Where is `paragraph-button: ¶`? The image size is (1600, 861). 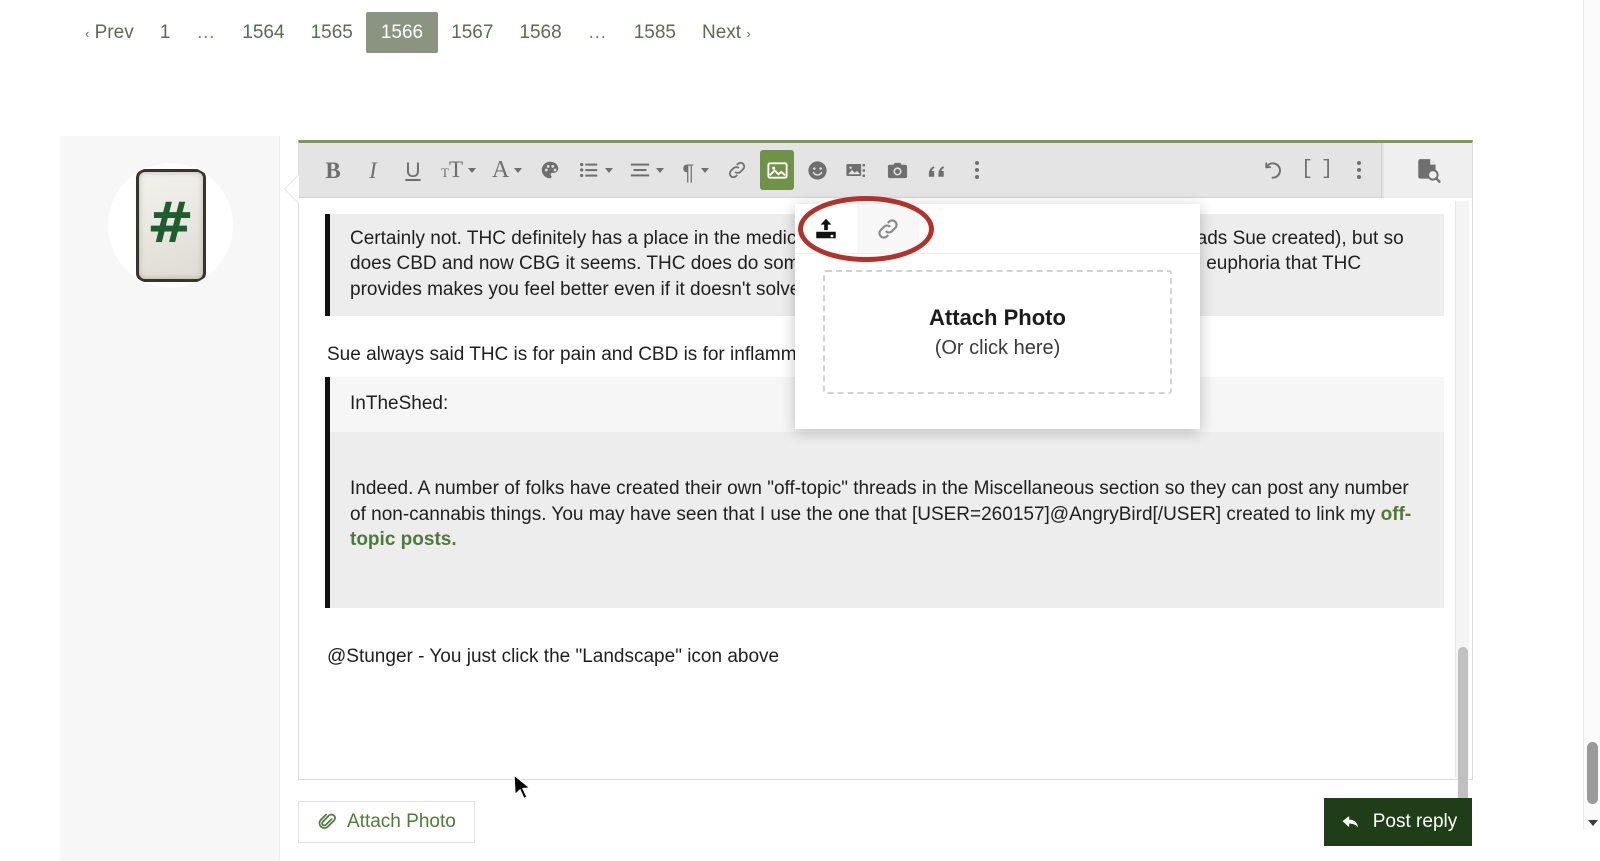
paragraph-button: ¶ is located at coordinates (694, 170).